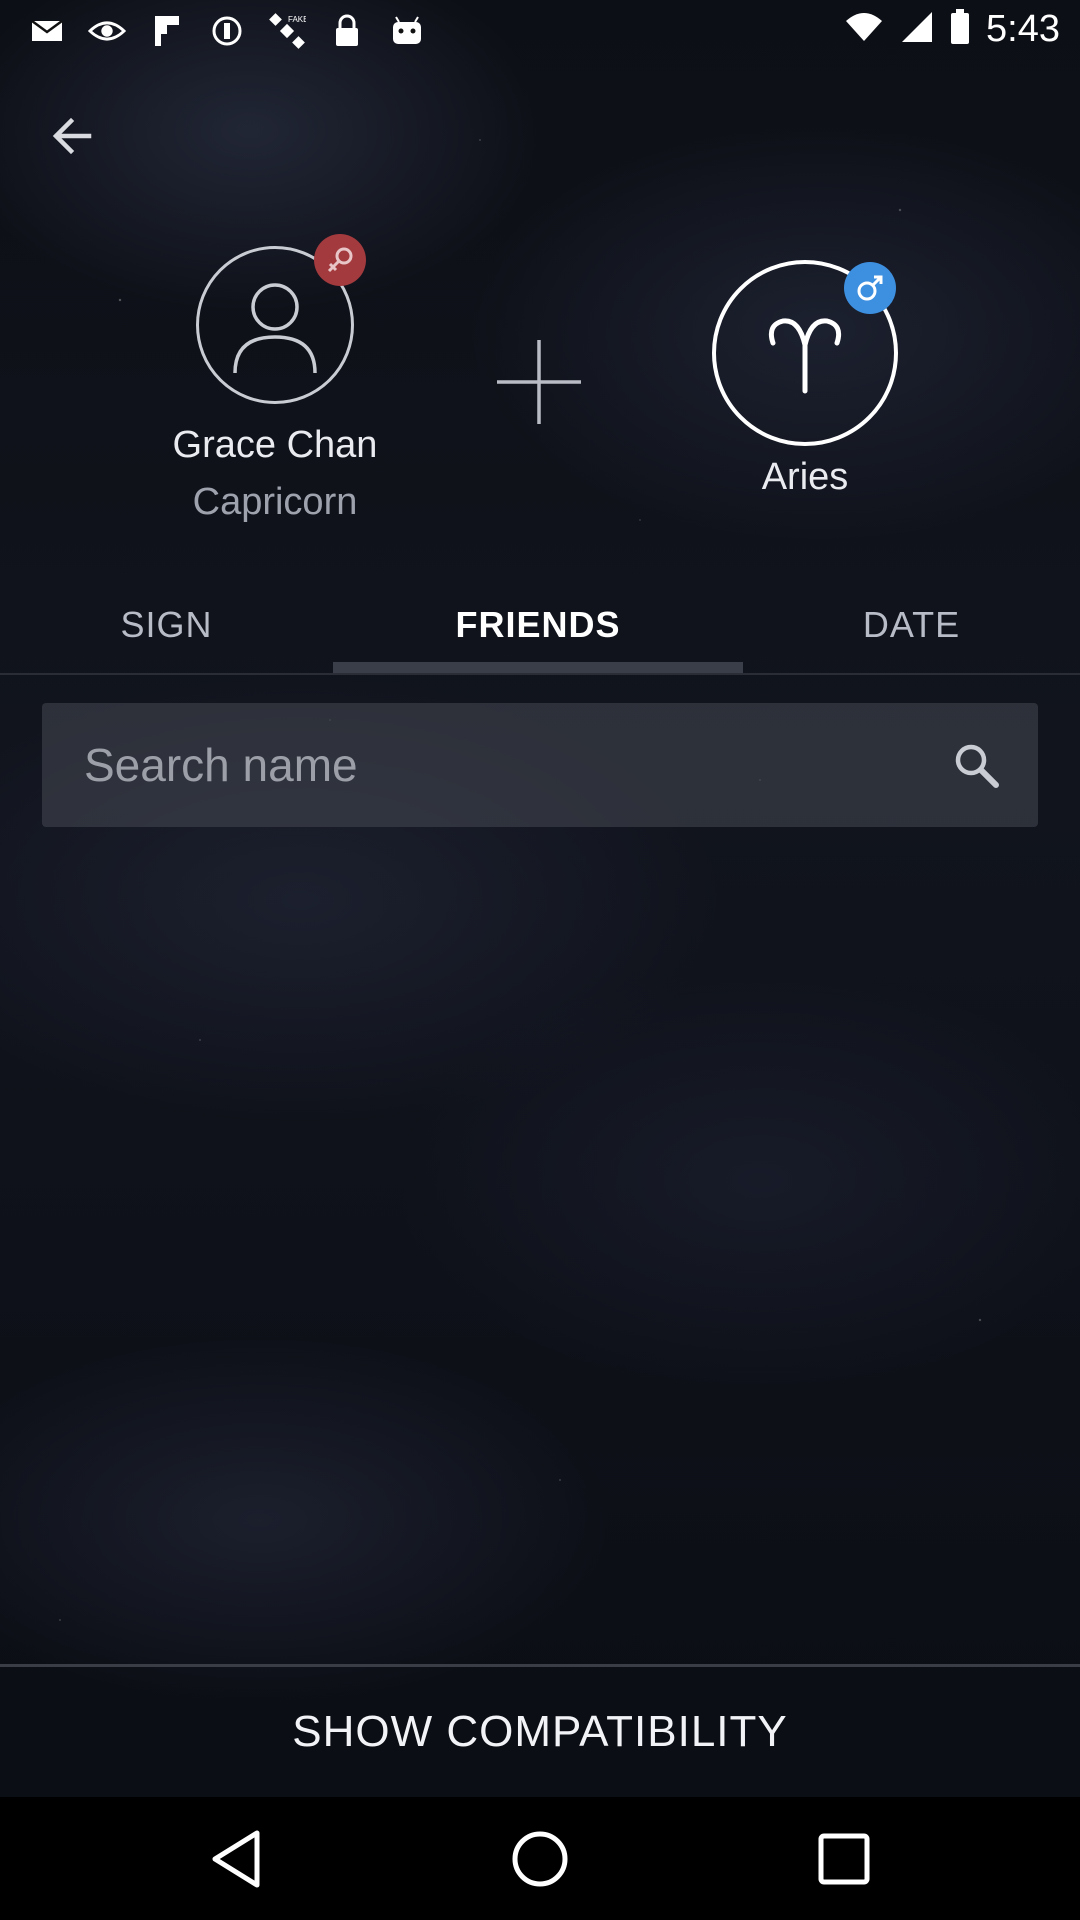 Image resolution: width=1080 pixels, height=1920 pixels. Describe the element at coordinates (864, 29) in the screenshot. I see `wifi-icon` at that location.